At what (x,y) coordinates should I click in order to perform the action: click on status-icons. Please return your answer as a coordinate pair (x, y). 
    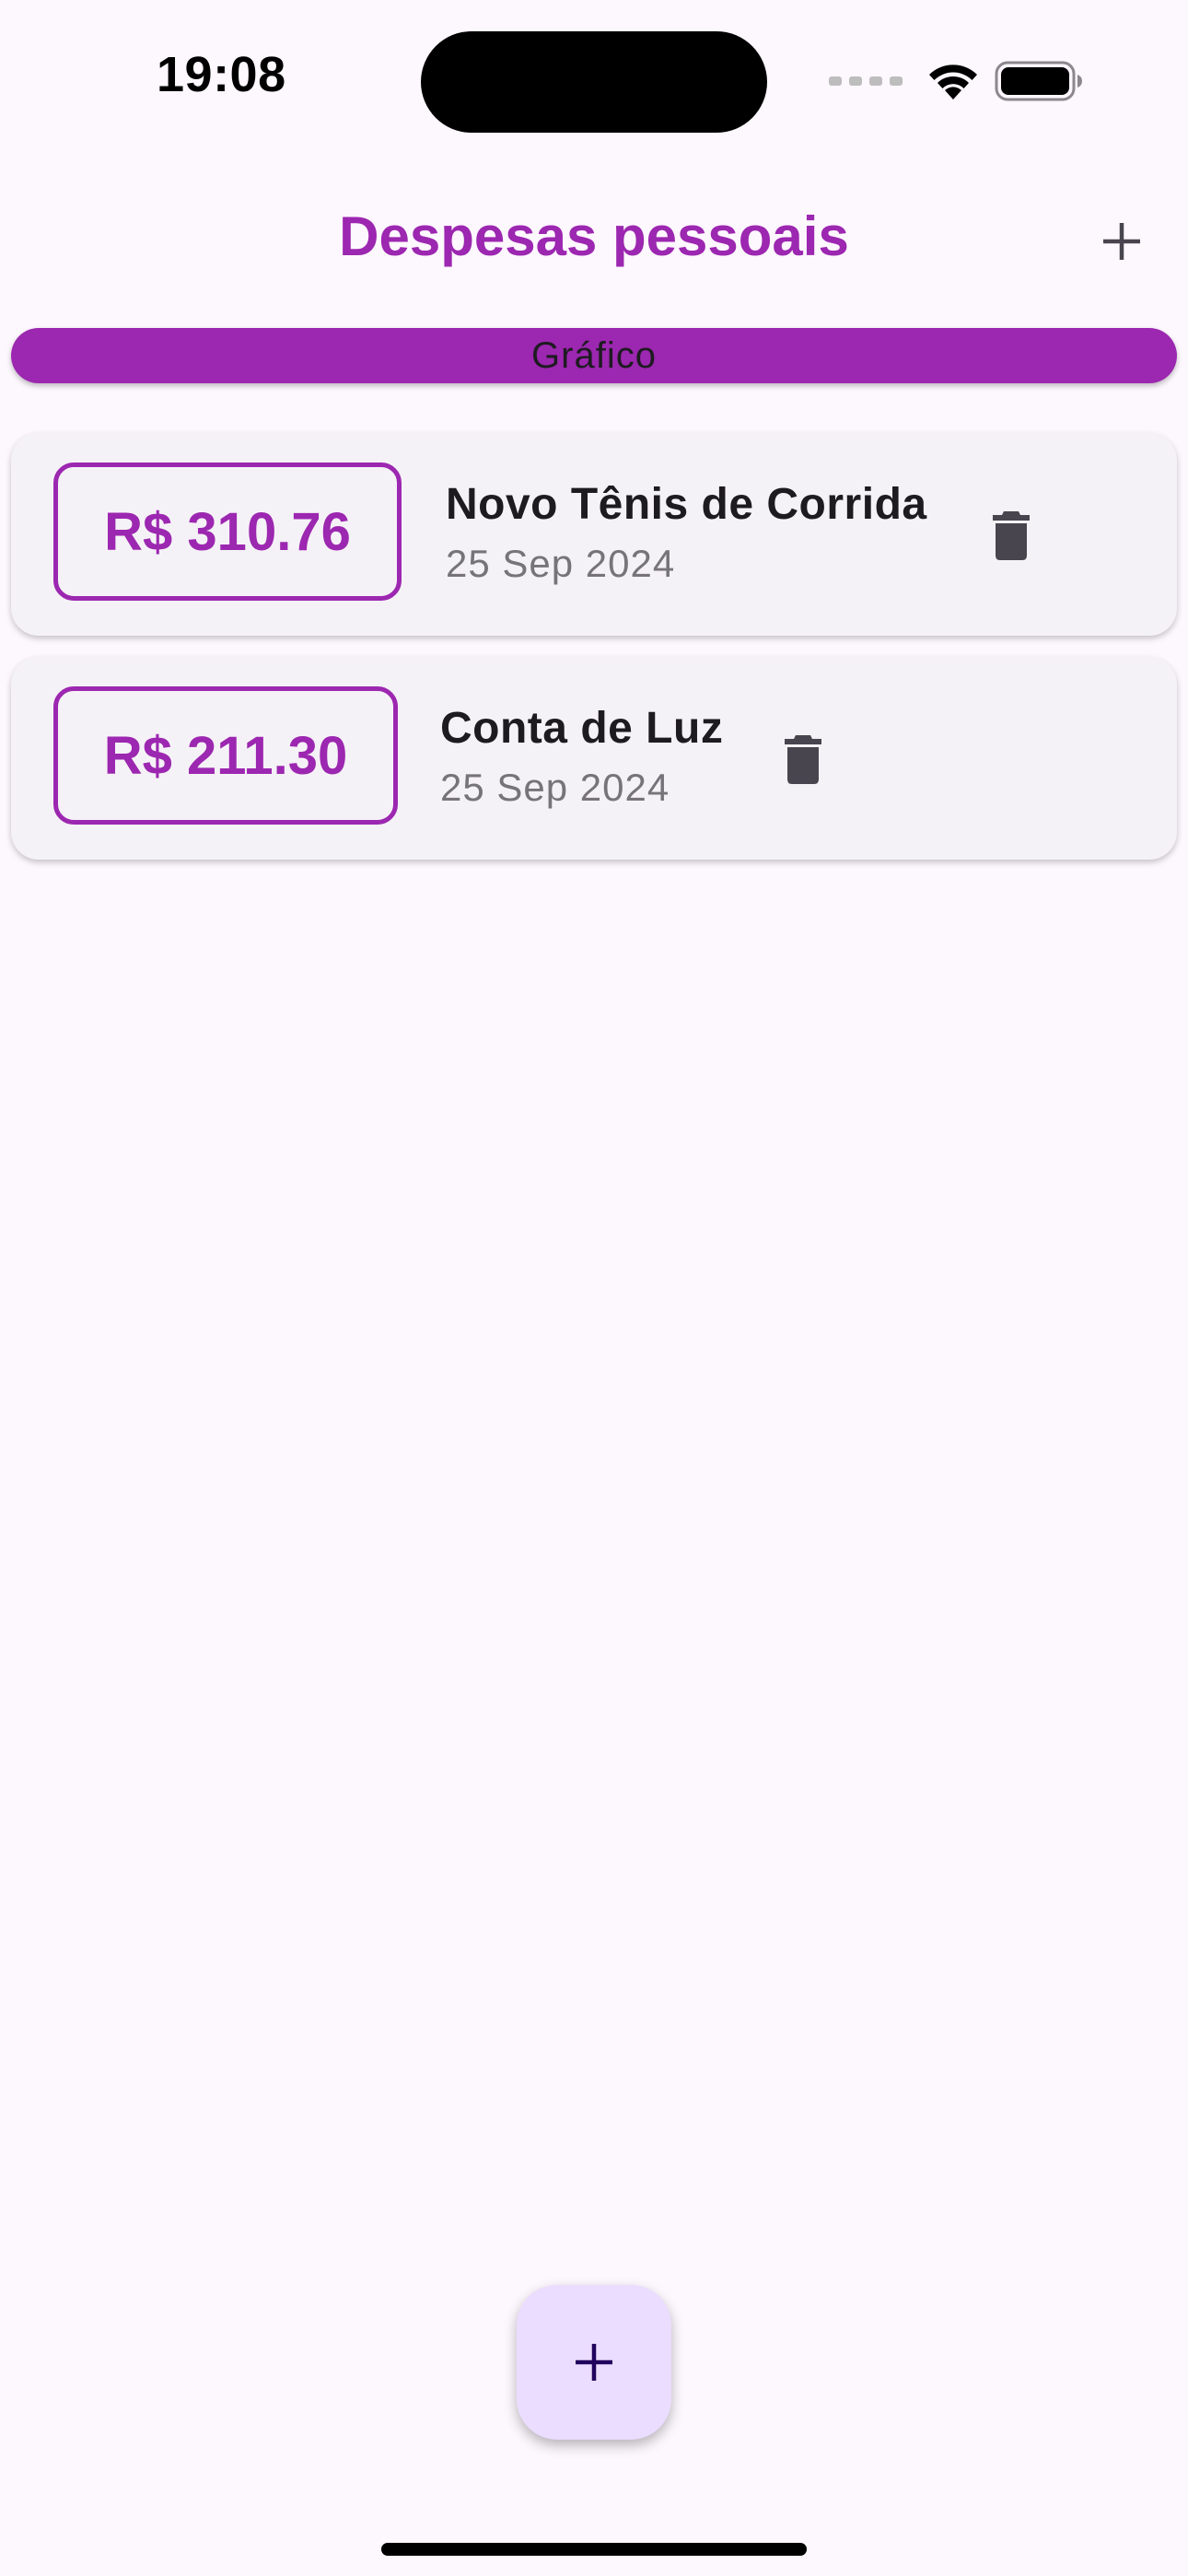
    Looking at the image, I should click on (956, 81).